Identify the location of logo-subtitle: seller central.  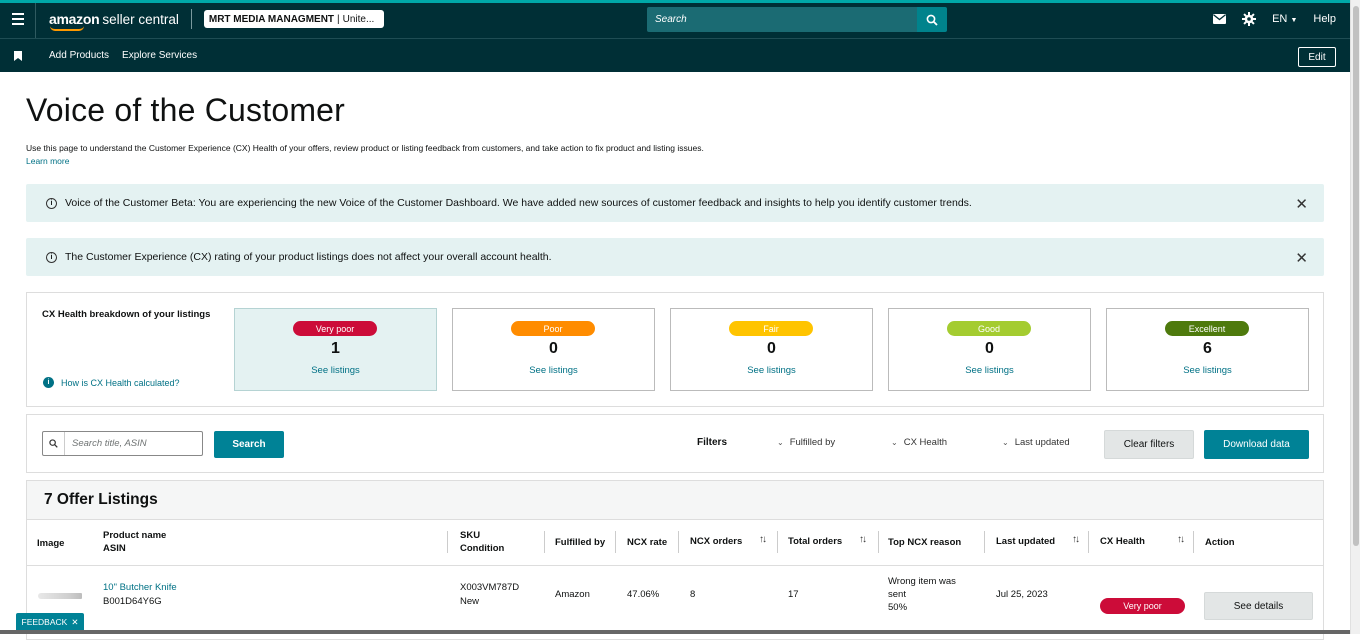
(140, 19).